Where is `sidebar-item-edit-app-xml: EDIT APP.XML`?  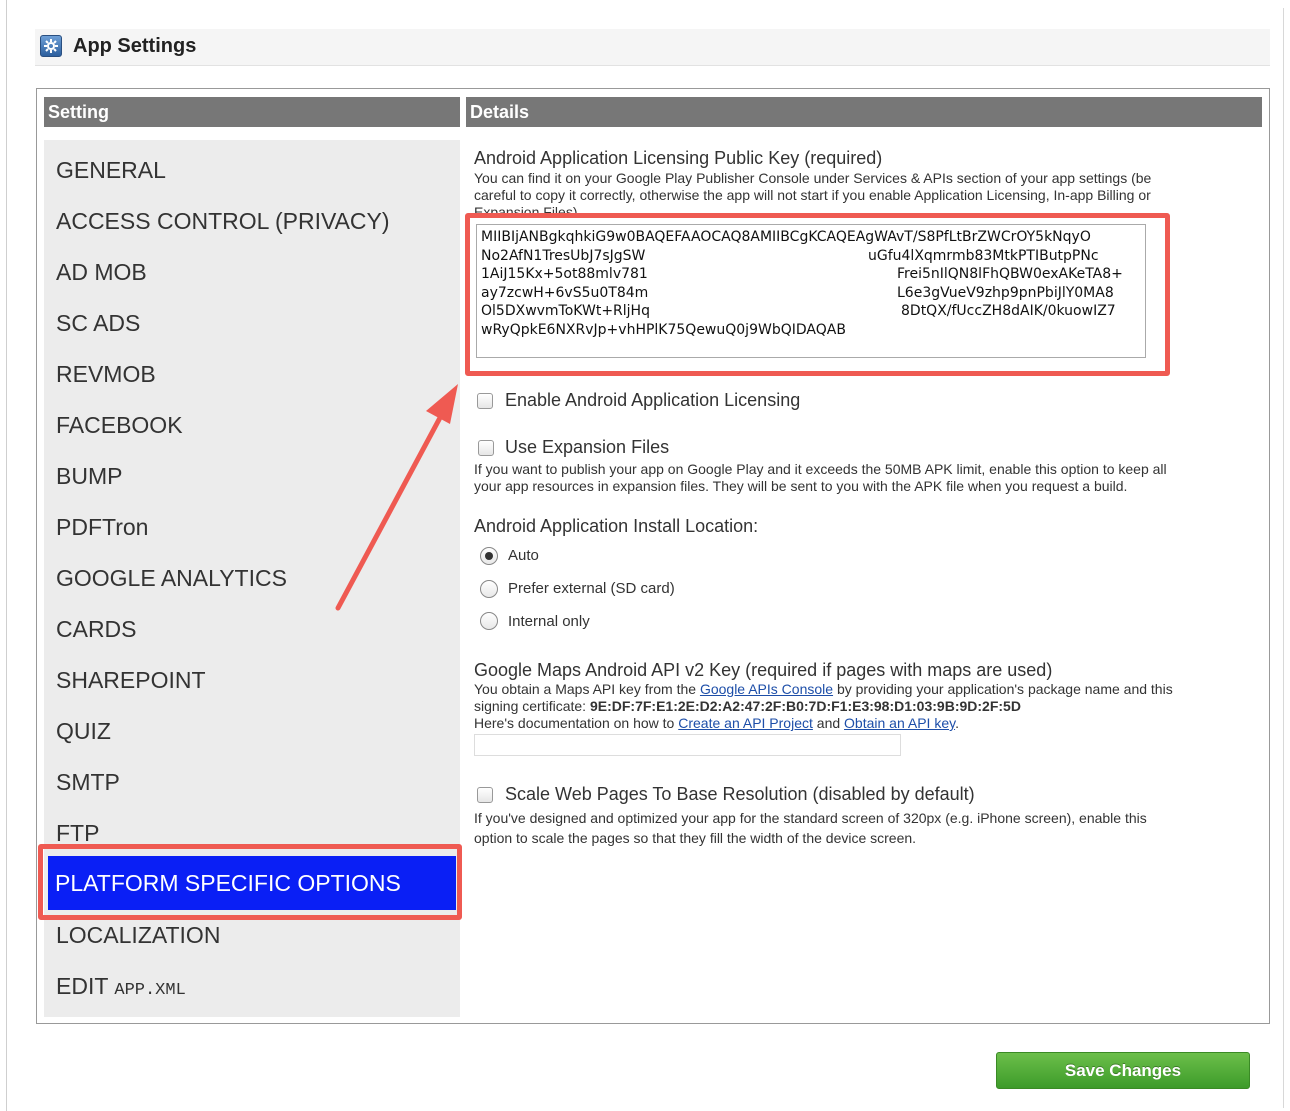 sidebar-item-edit-app-xml: EDIT APP.XML is located at coordinates (121, 988).